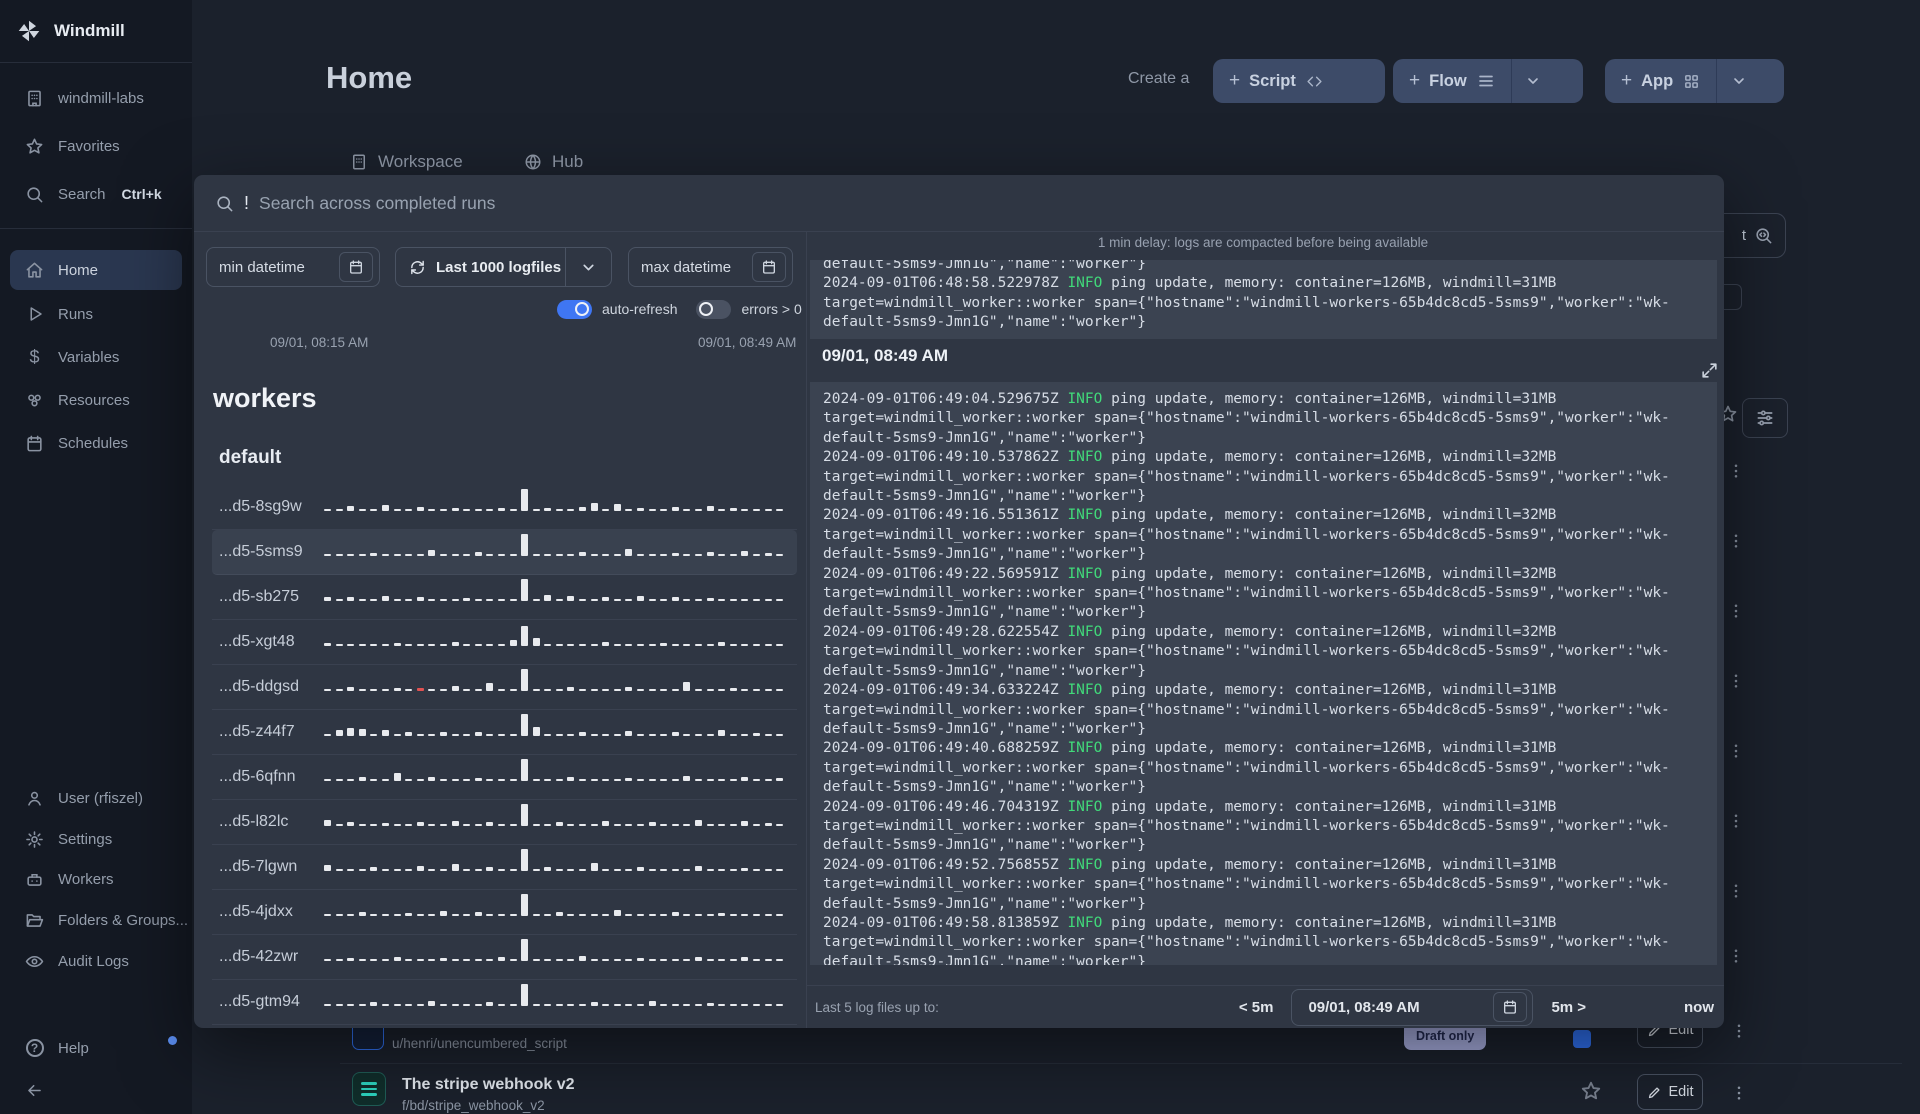 Image resolution: width=1920 pixels, height=1114 pixels. What do you see at coordinates (1591, 1091) in the screenshot?
I see `favorite-star-icon` at bounding box center [1591, 1091].